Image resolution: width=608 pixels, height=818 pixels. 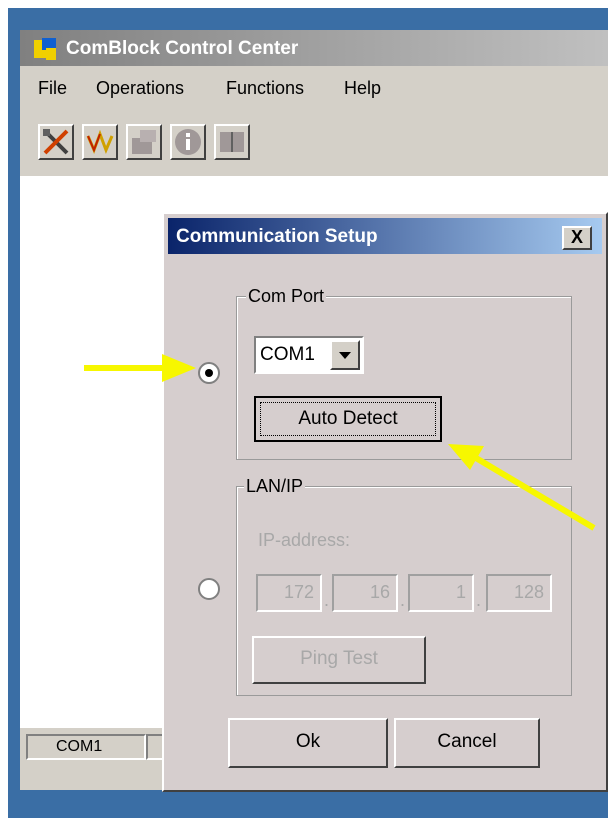 I want to click on arrow-to-auto-detect-icon, so click(x=522, y=487).